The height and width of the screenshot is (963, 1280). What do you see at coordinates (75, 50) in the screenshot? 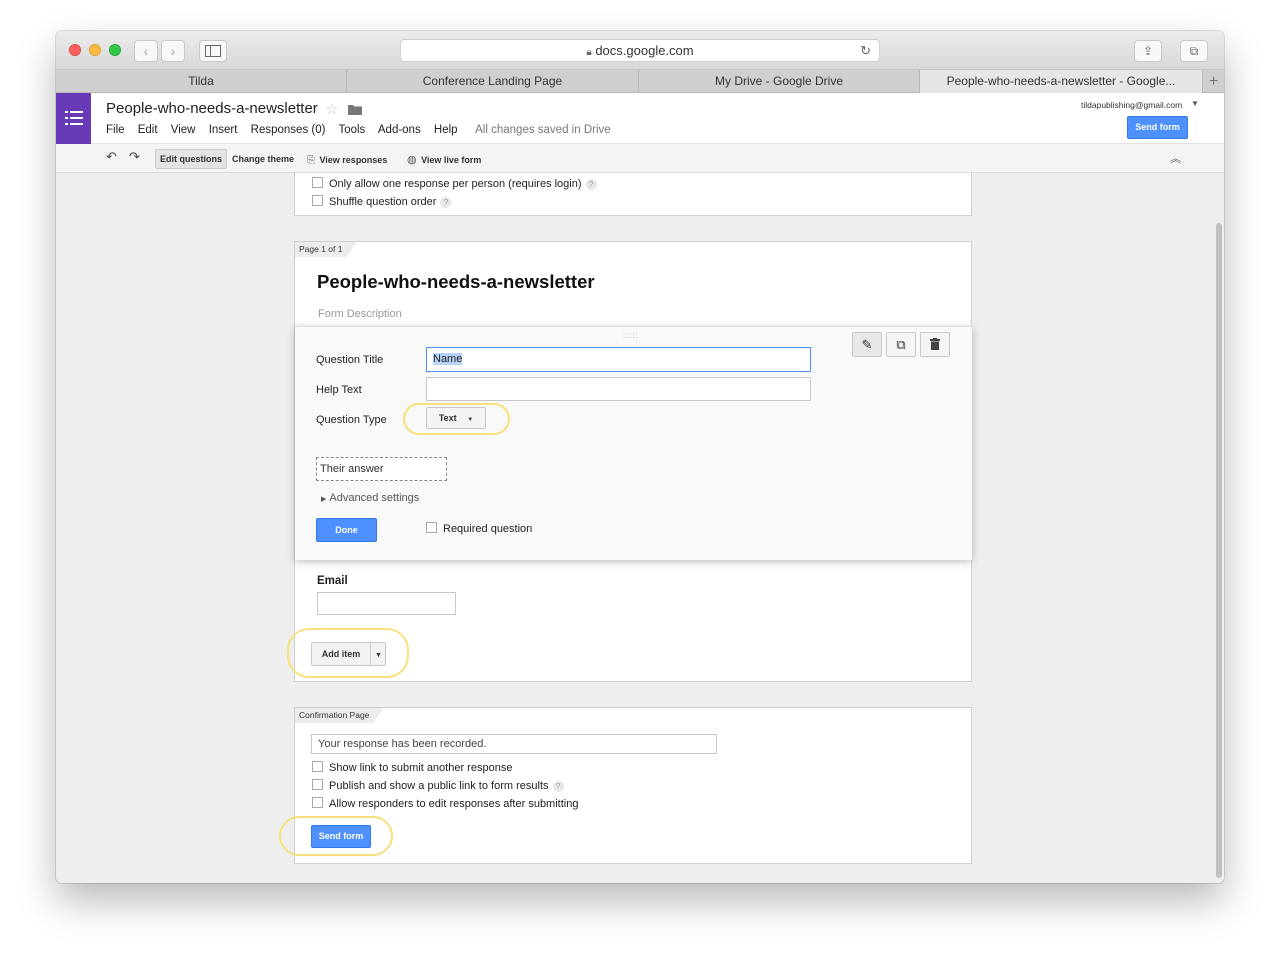
I see `close-window-icon` at bounding box center [75, 50].